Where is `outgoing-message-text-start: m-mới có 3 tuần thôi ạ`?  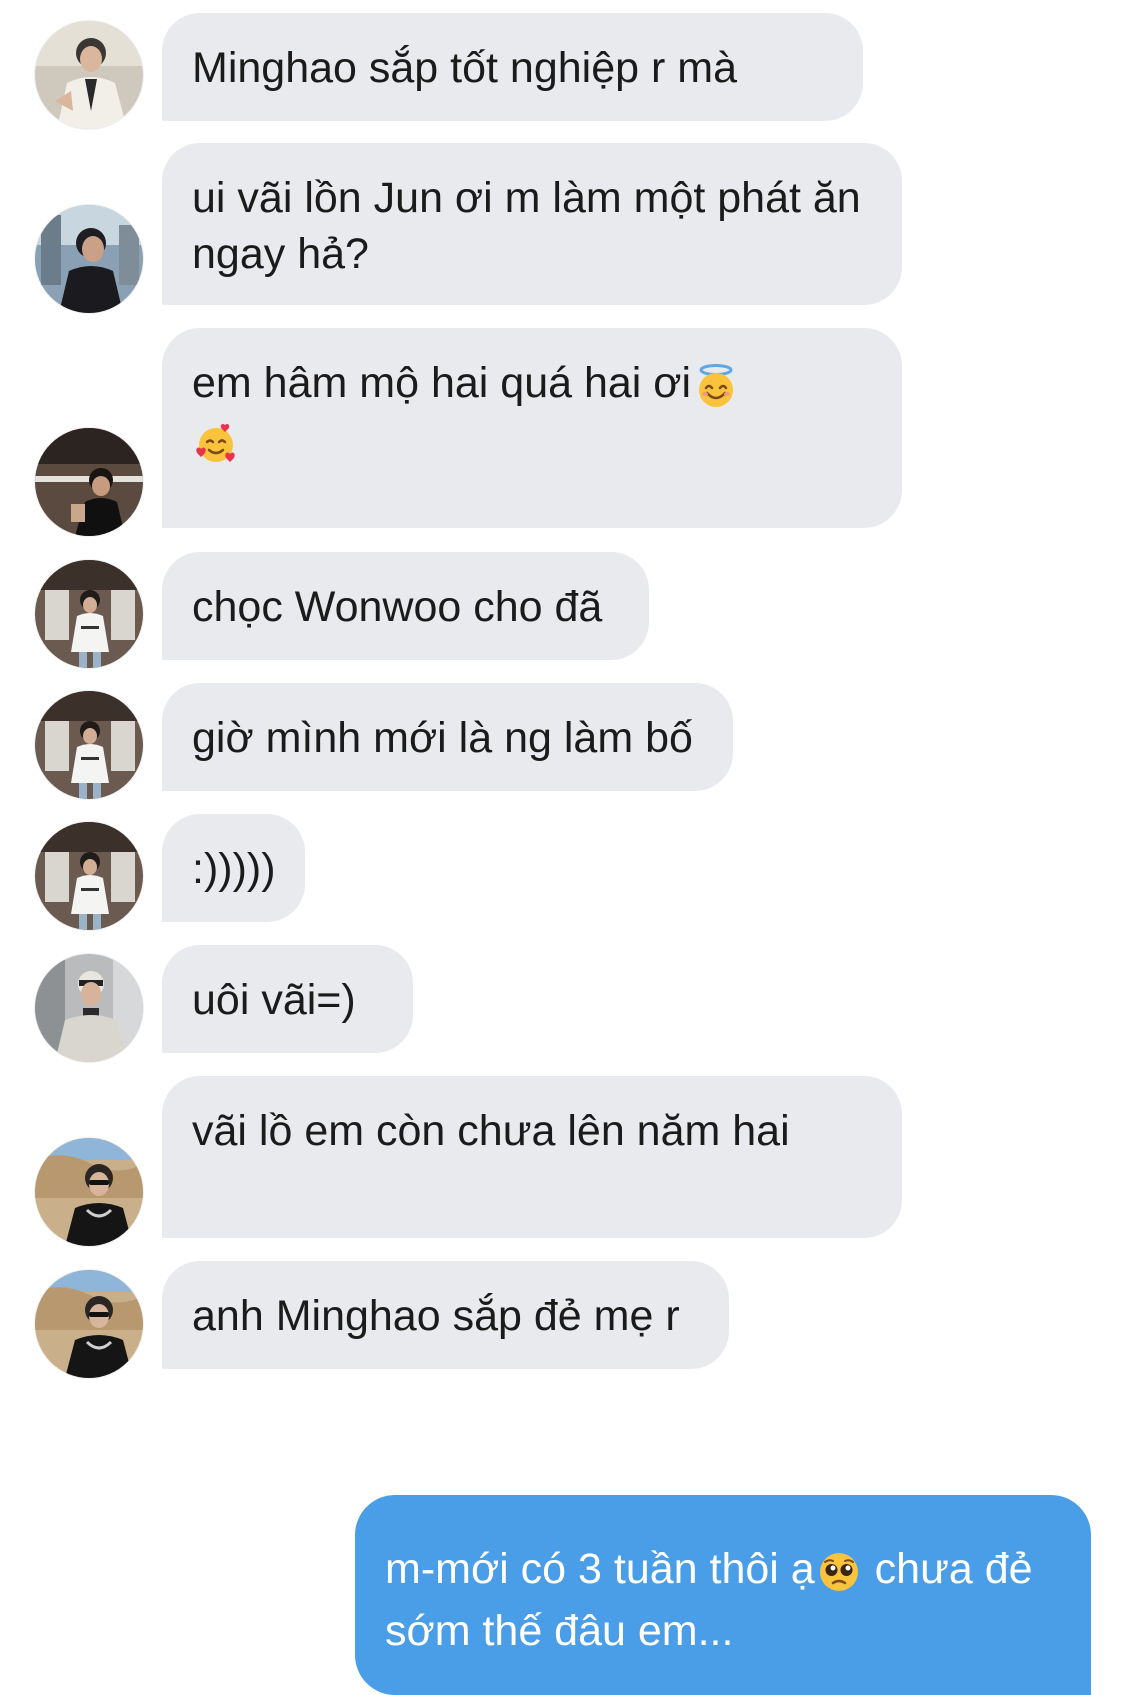
outgoing-message-text-start: m-mới có 3 tuần thôi ạ is located at coordinates (600, 1569).